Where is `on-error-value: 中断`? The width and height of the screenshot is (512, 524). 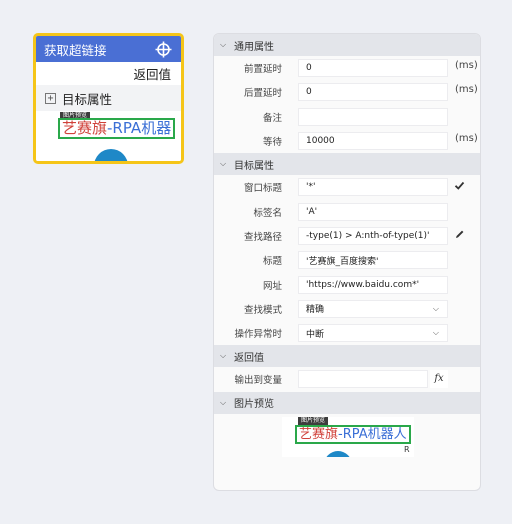 on-error-value: 中断 is located at coordinates (315, 334).